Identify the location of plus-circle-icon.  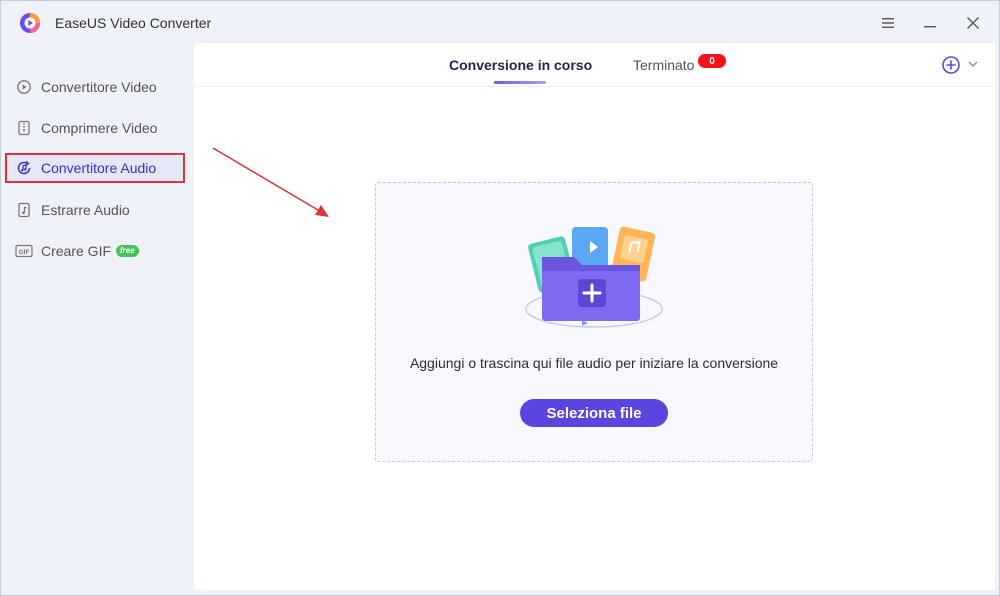
(951, 65).